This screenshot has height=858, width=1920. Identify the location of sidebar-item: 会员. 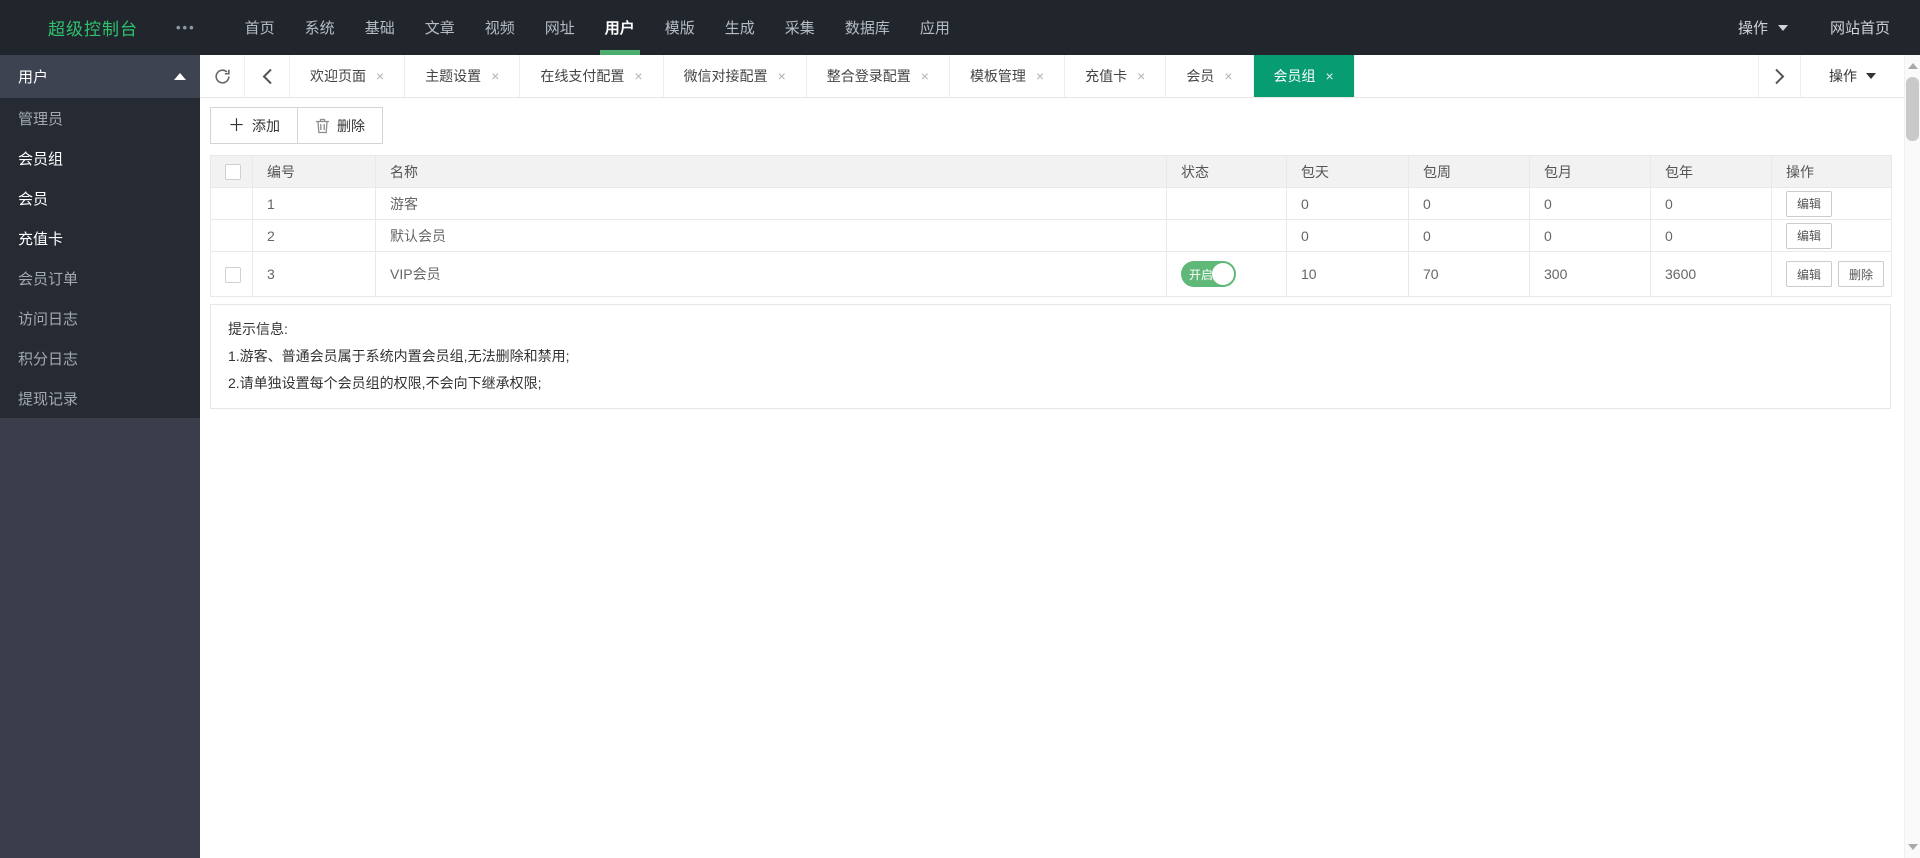
(100, 198).